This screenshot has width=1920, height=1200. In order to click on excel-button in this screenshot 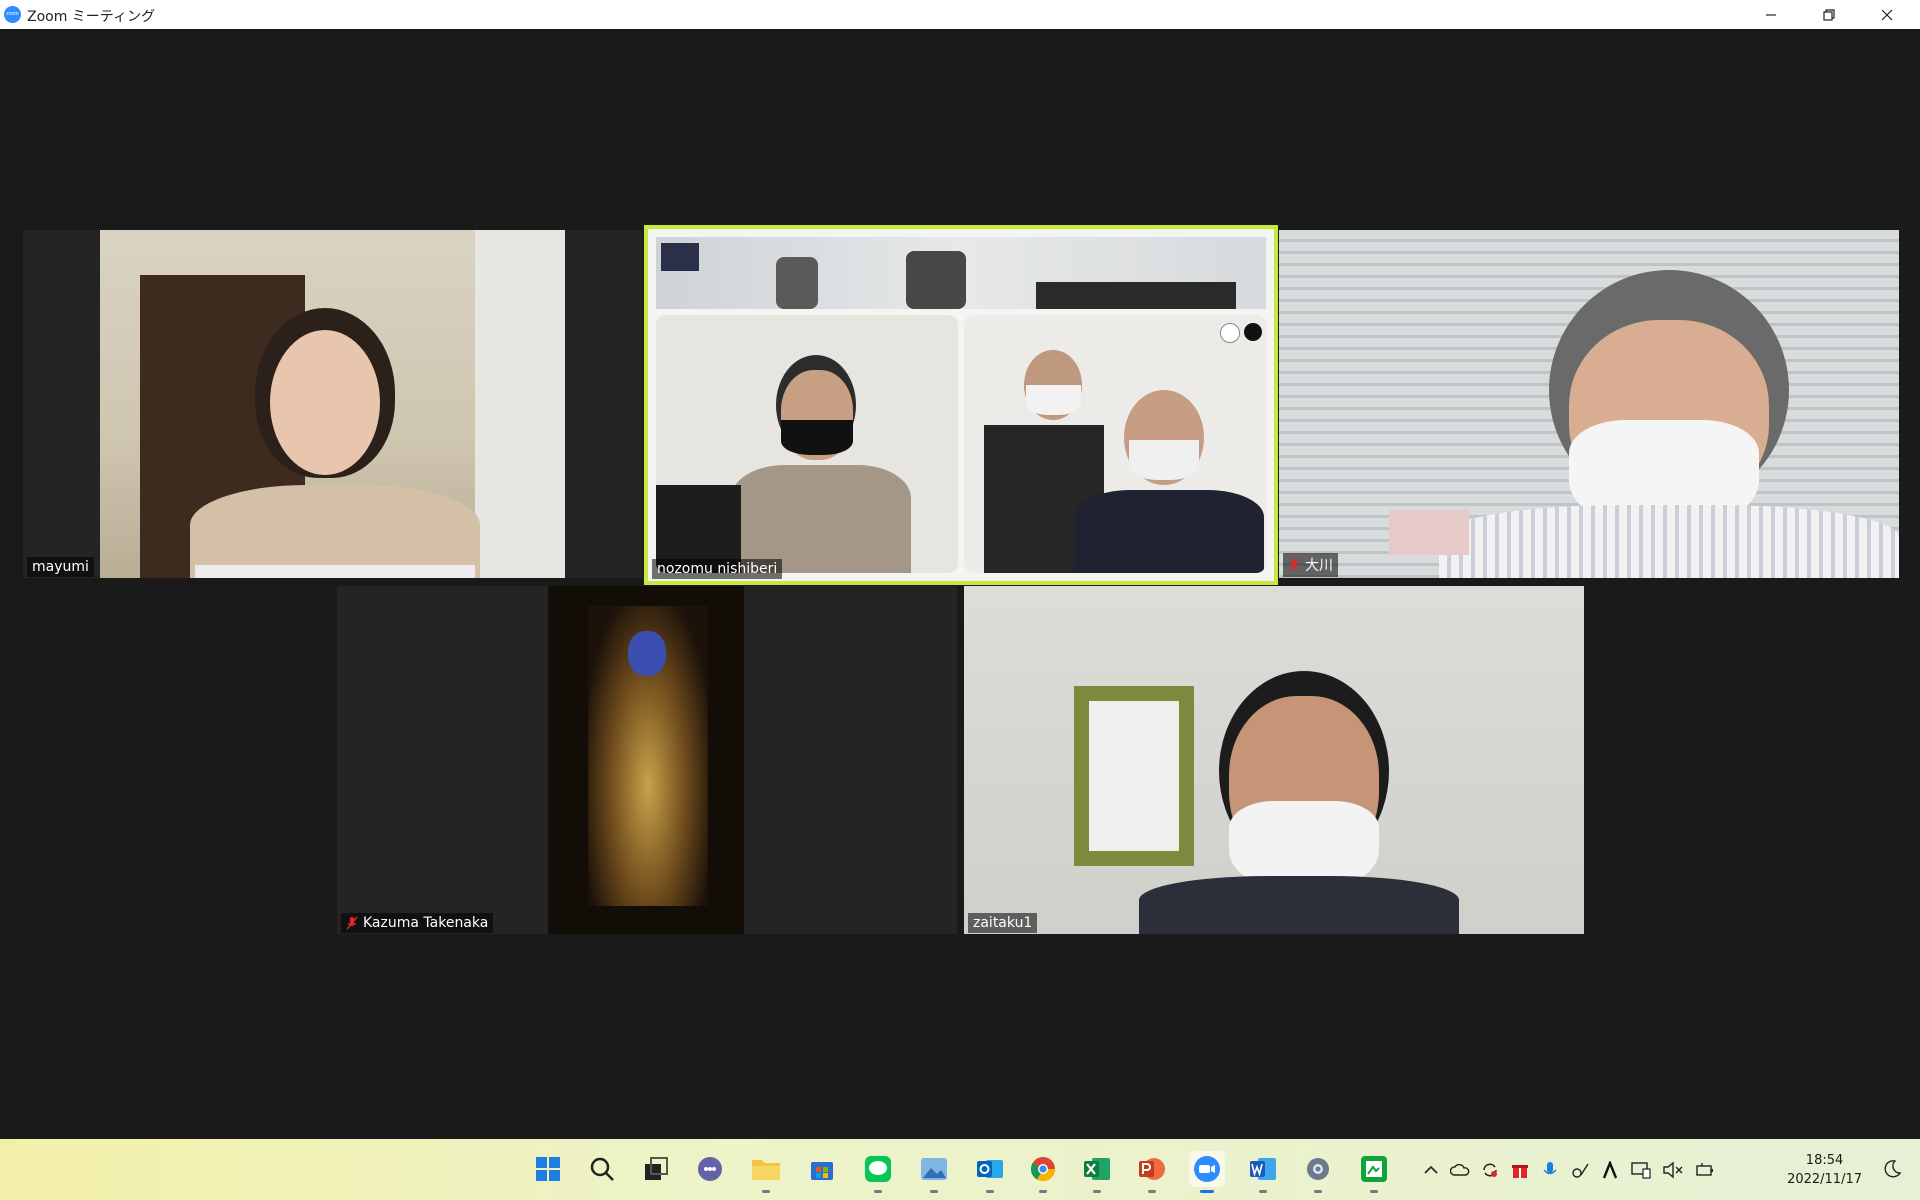, I will do `click(1097, 1172)`.